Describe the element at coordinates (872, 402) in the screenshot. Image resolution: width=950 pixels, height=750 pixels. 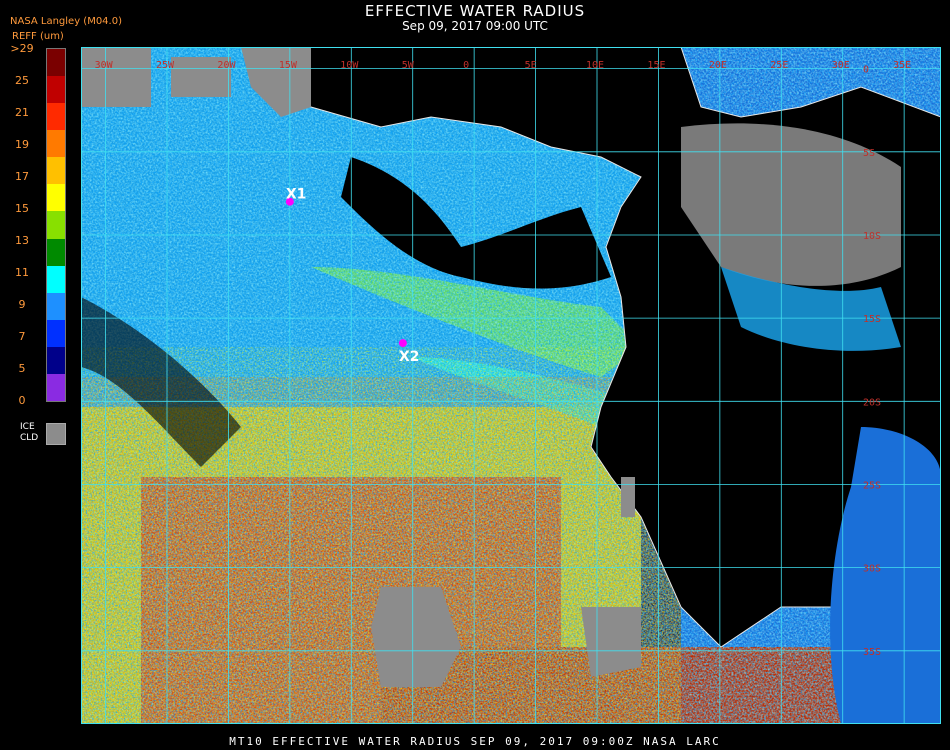
I see `latitude-label: 20S` at that location.